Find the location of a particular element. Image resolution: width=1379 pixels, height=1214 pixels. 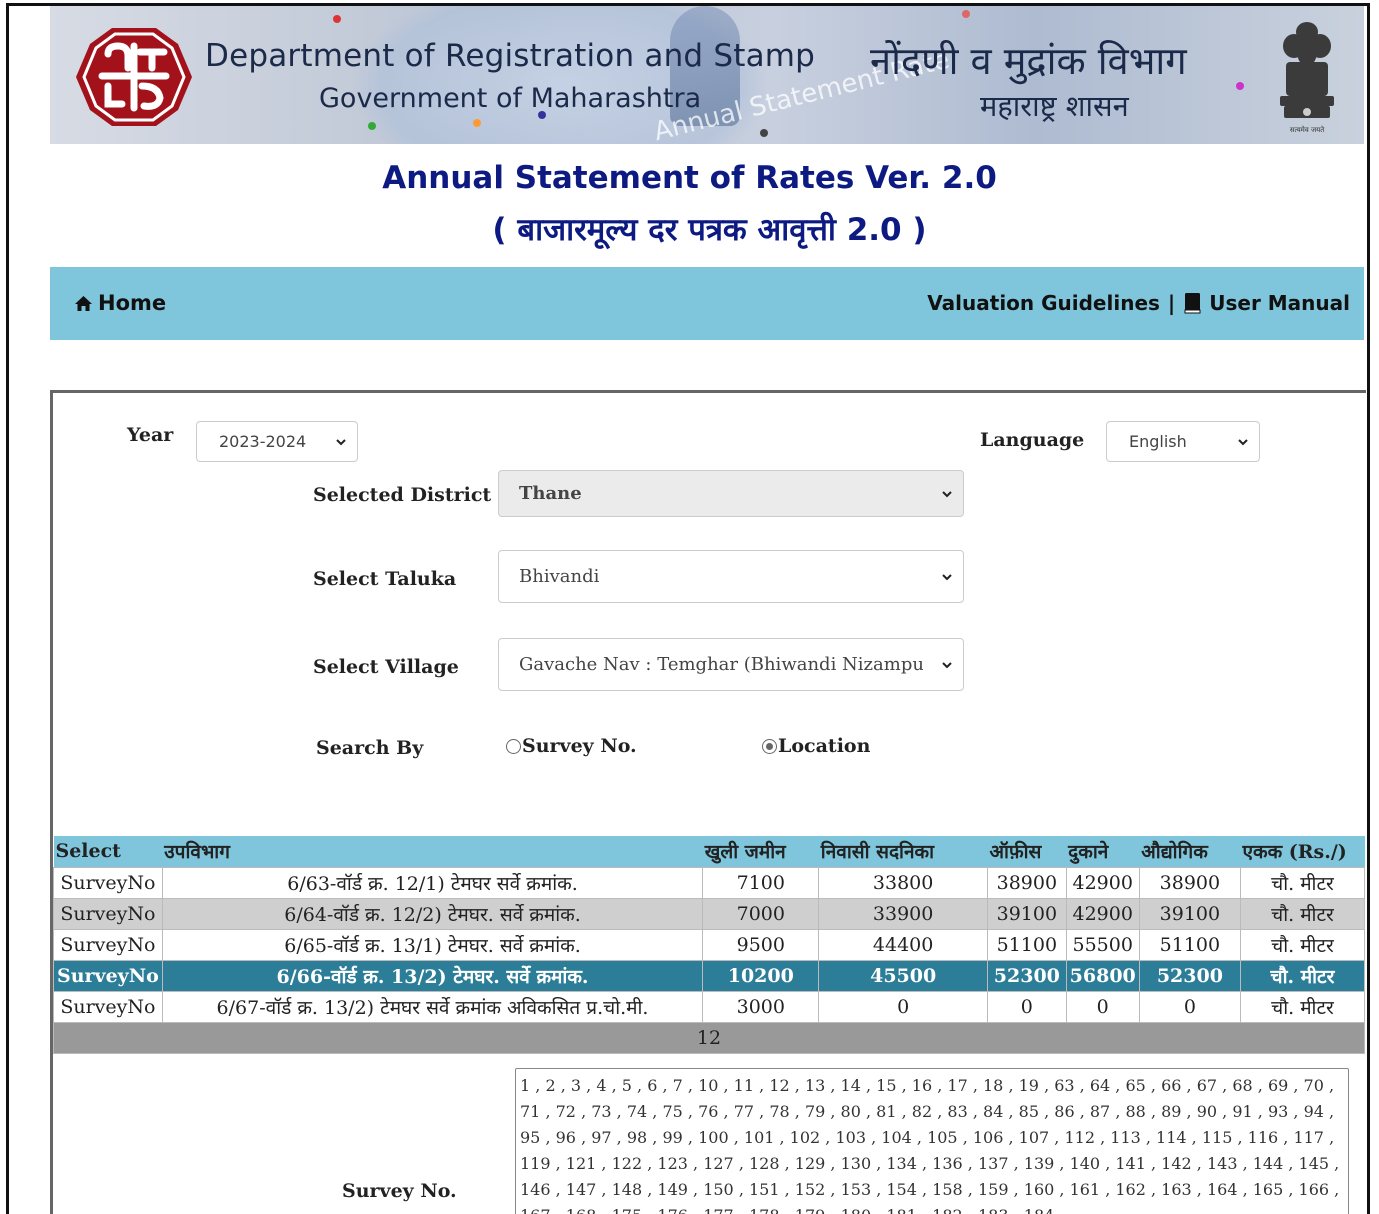

col-header: निवासी सदनिका is located at coordinates (903, 851).